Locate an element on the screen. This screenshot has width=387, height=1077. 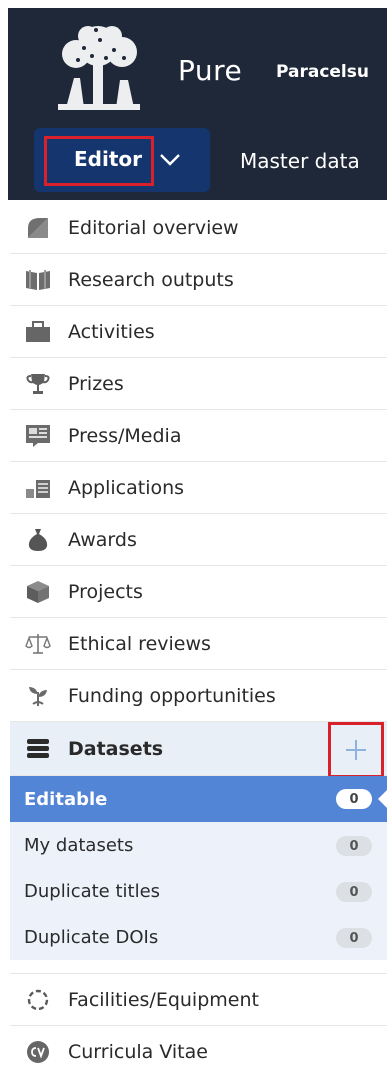
submenu-item-label: My datasets is located at coordinates (79, 845).